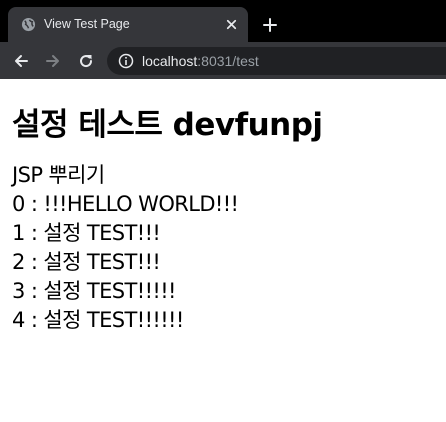 Image resolution: width=446 pixels, height=422 pixels. I want to click on page-title: 설정 테스트 devfunpj, so click(167, 125).